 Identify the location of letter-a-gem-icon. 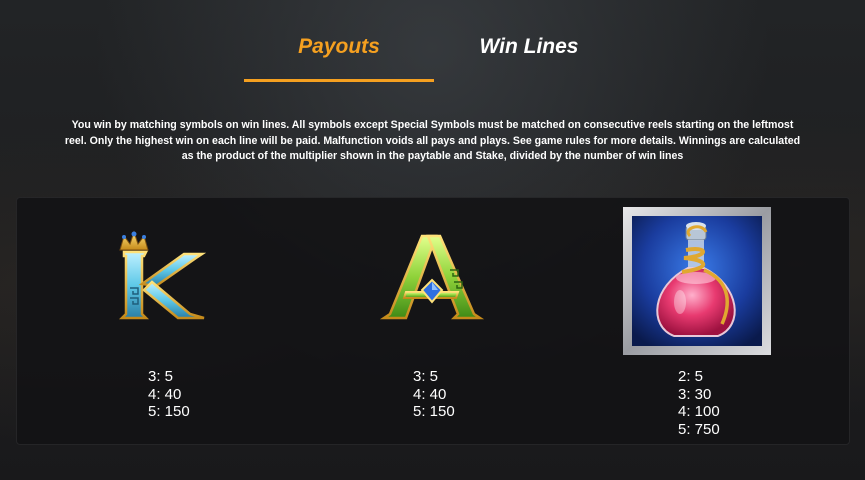
(432, 278).